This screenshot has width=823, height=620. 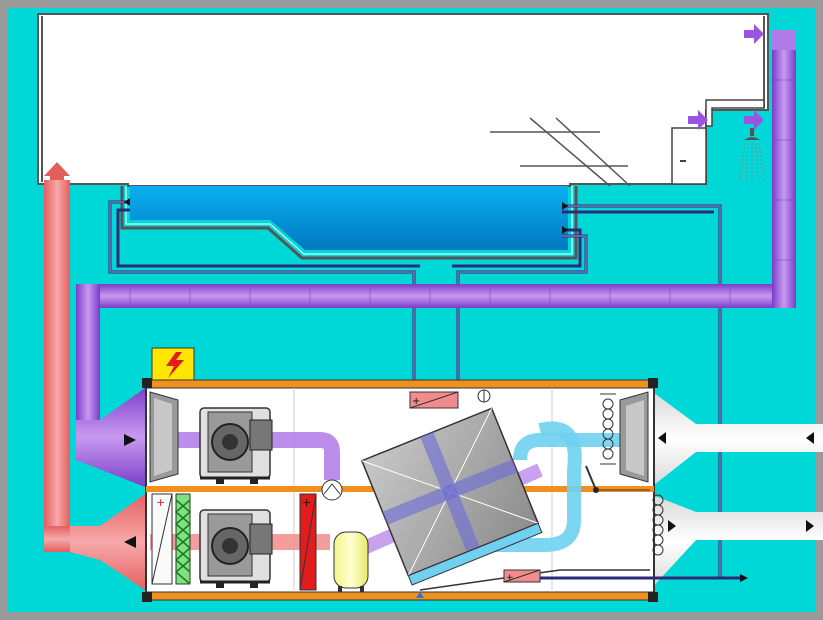 I want to click on supply-air-duct, so click(x=436, y=296).